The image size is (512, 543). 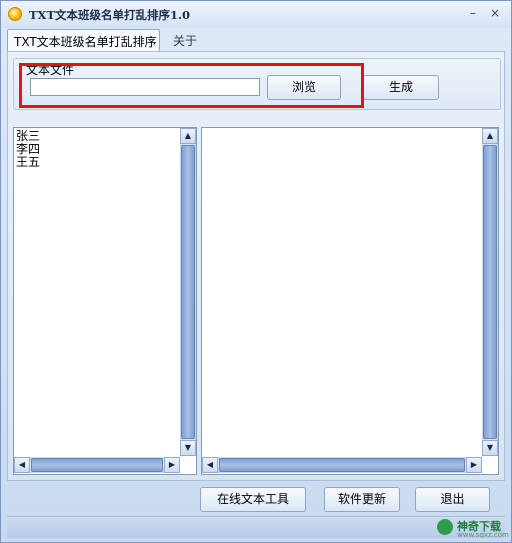 I want to click on watermark-url: www.sqxz.com, so click(x=483, y=535).